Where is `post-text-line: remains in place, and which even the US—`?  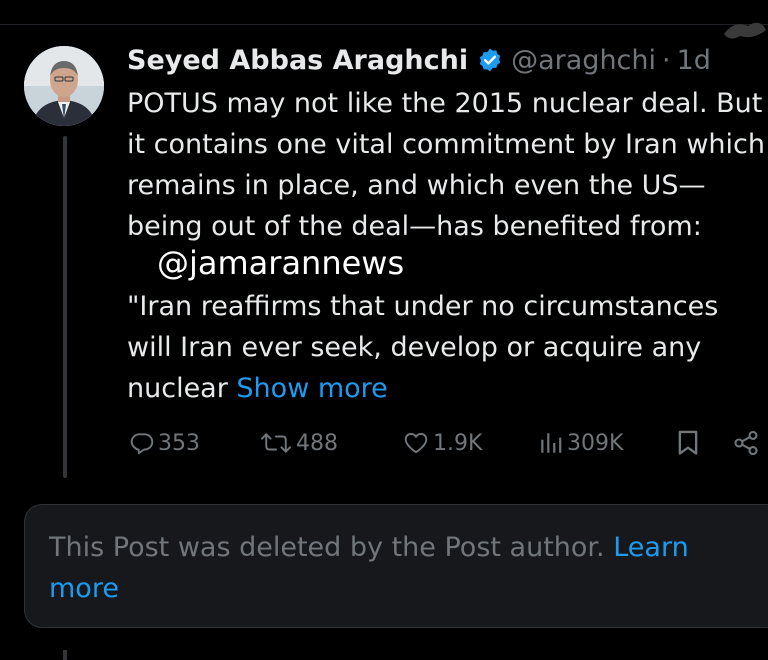 post-text-line: remains in place, and which even the US— is located at coordinates (416, 185).